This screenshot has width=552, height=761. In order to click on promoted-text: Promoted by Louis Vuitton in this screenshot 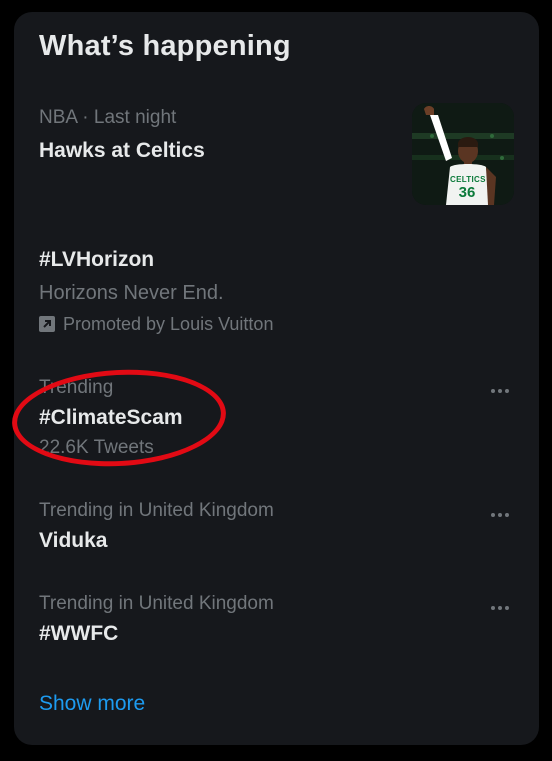, I will do `click(168, 324)`.